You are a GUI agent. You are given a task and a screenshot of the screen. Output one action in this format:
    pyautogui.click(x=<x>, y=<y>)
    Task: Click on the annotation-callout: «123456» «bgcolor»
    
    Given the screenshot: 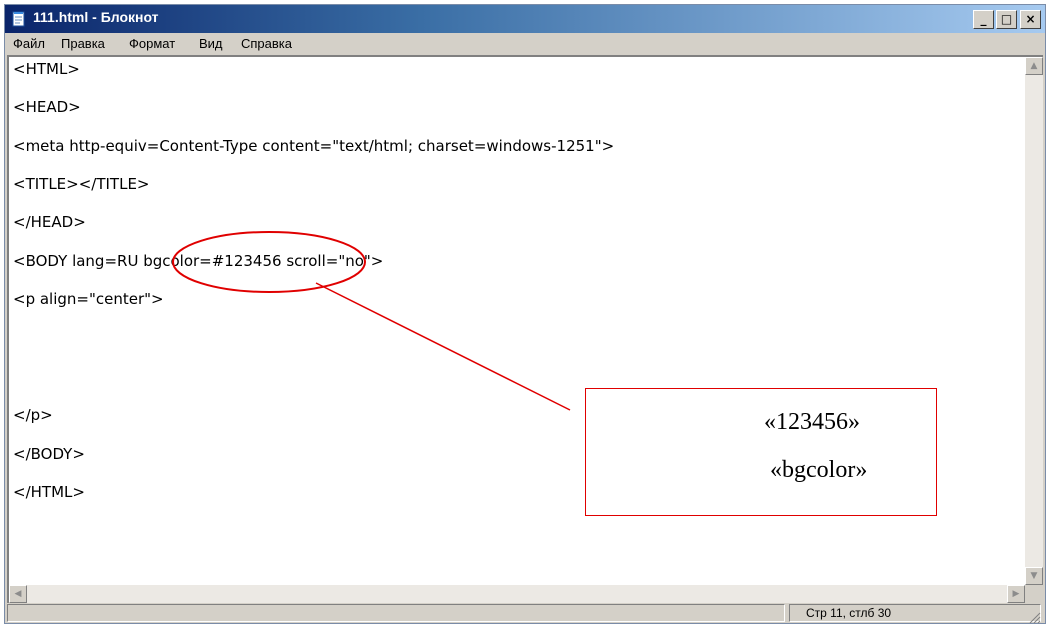 What is the action you would take?
    pyautogui.click(x=761, y=452)
    